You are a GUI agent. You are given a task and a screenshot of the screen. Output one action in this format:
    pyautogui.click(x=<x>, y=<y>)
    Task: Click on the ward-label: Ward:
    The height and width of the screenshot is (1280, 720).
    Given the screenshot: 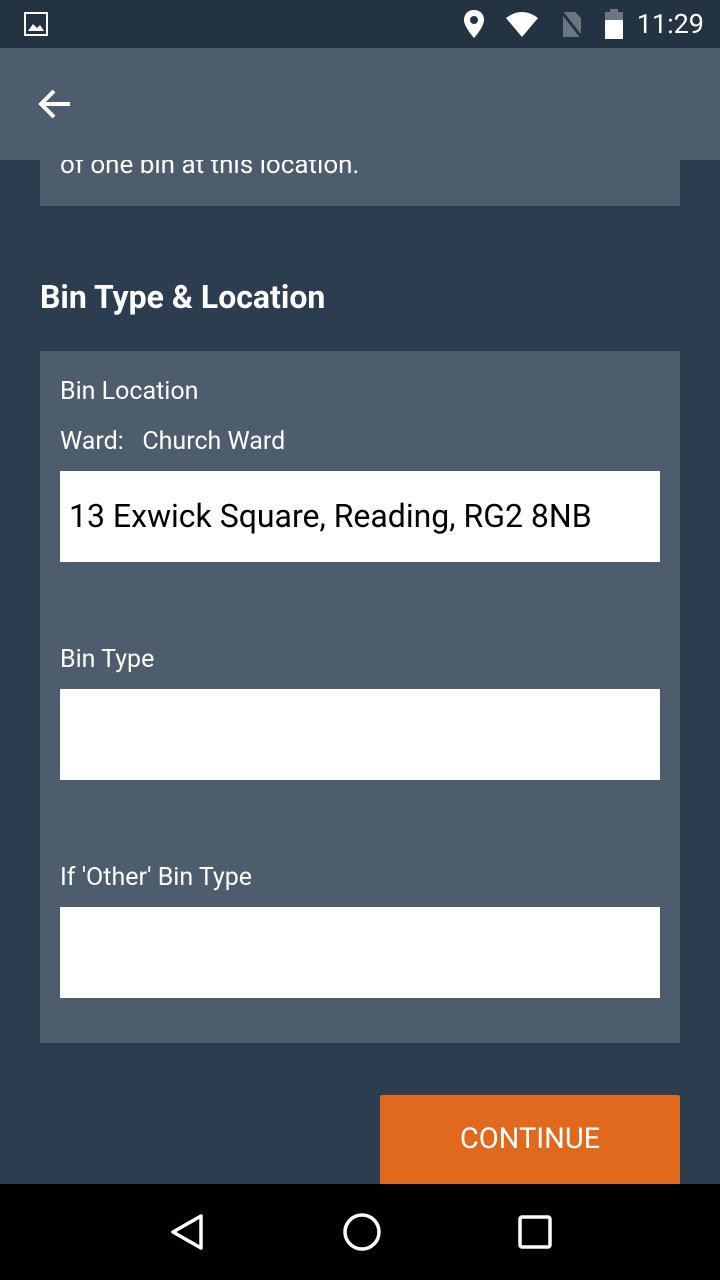 What is the action you would take?
    pyautogui.click(x=92, y=441)
    